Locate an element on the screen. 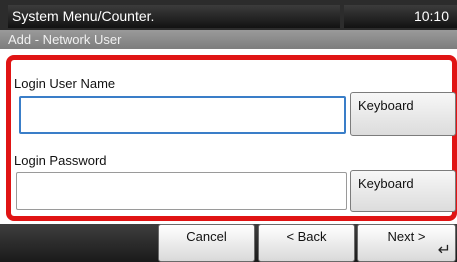 Image resolution: width=457 pixels, height=262 pixels. cancel-button: Cancel is located at coordinates (206, 243).